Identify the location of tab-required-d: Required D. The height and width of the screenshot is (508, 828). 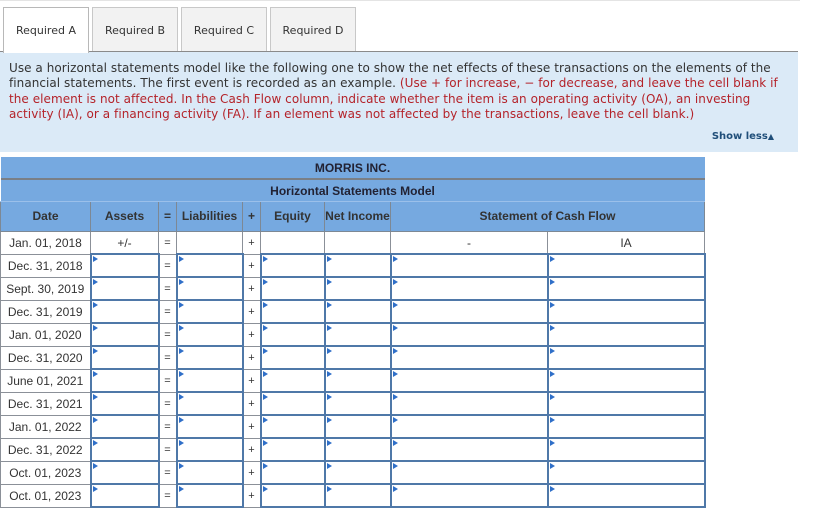
(313, 29).